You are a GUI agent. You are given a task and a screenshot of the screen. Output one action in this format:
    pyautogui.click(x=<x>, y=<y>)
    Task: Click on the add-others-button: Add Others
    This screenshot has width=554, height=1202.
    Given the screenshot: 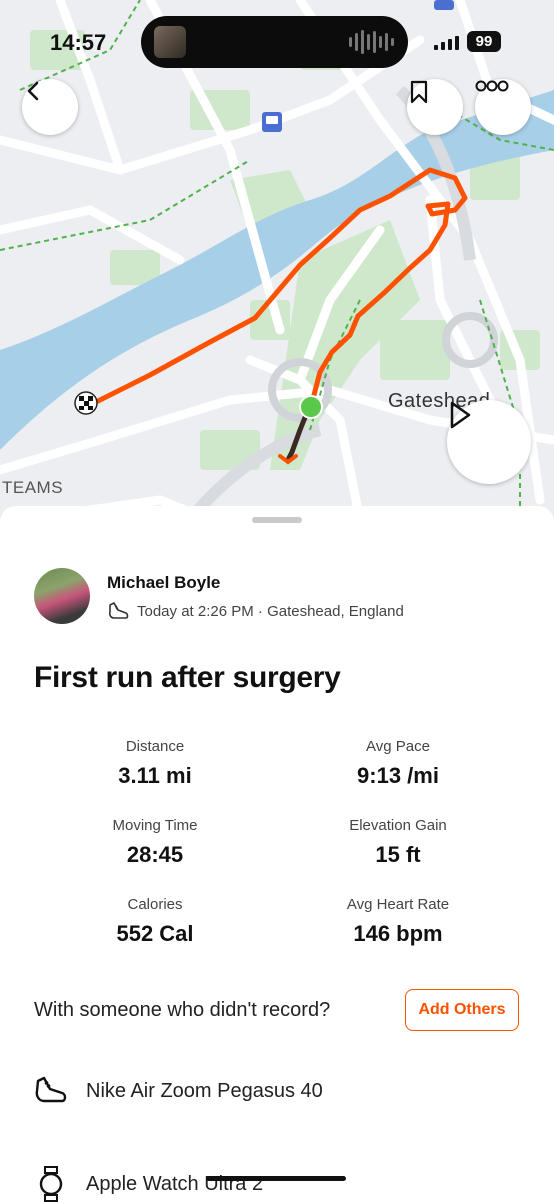 What is the action you would take?
    pyautogui.click(x=462, y=1010)
    